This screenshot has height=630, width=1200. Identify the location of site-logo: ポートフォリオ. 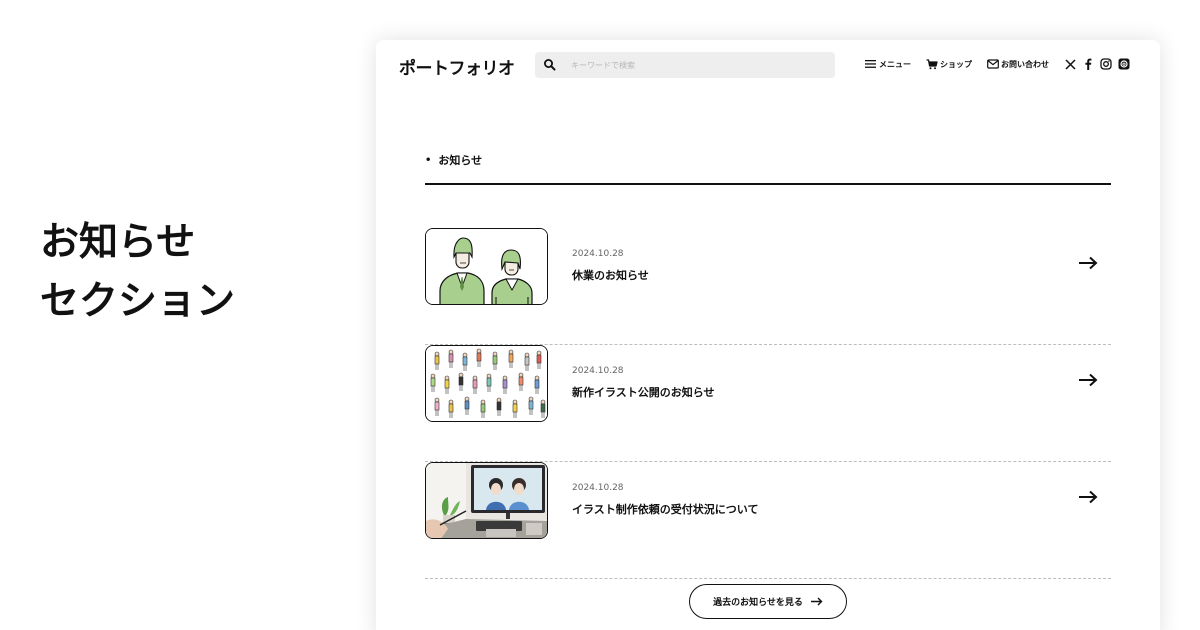
(457, 66).